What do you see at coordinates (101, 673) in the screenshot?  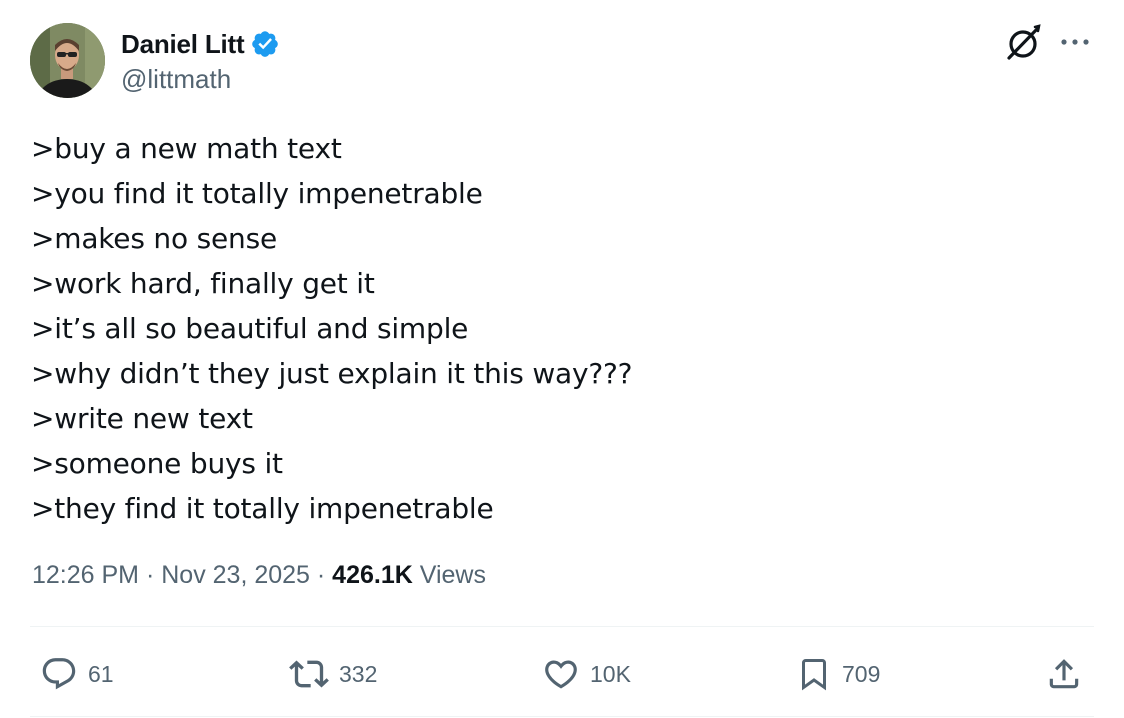 I see `reply-count: 61` at bounding box center [101, 673].